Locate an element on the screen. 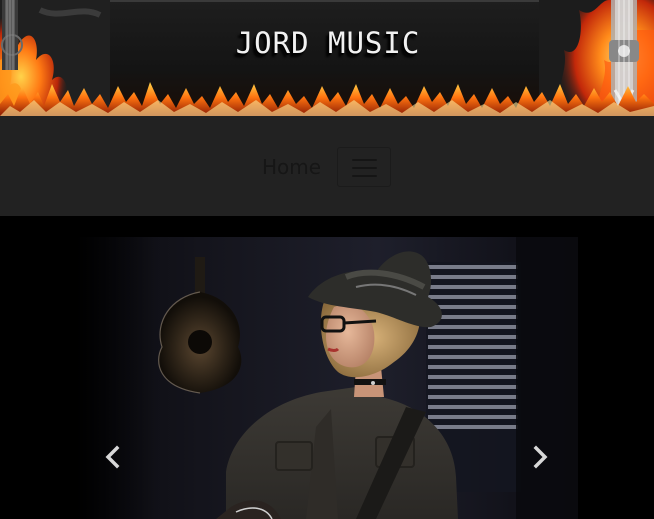 Image resolution: width=654 pixels, height=519 pixels. flames-decoration is located at coordinates (327, 99).